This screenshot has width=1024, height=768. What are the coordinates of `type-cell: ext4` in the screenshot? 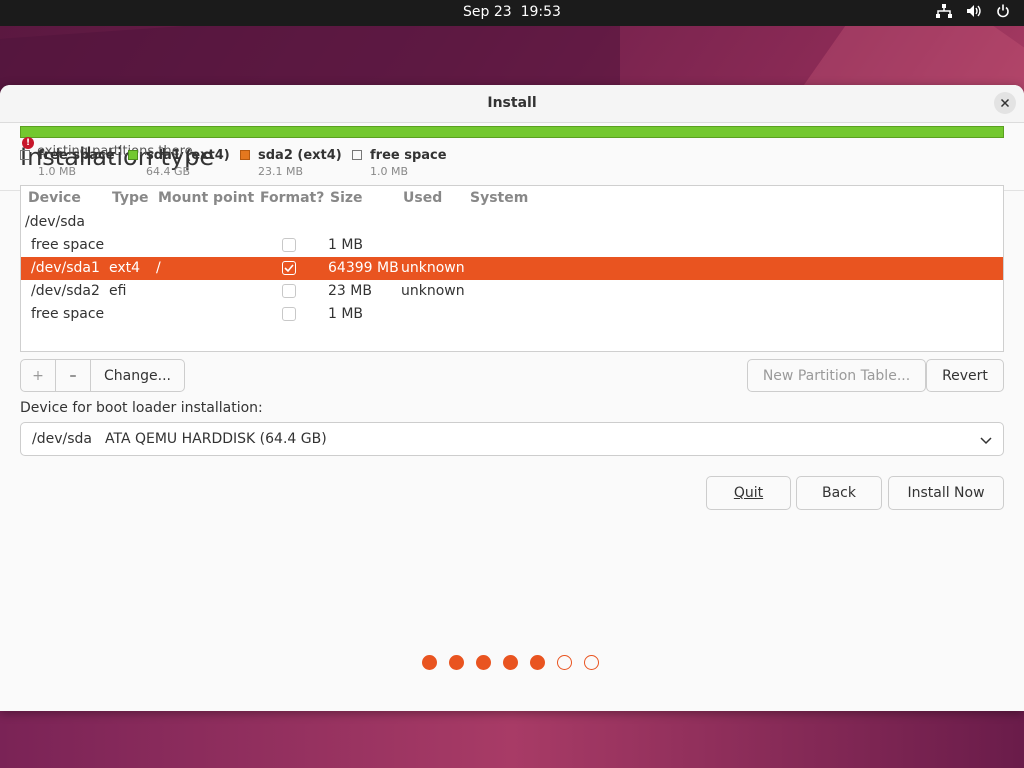 It's located at (125, 268).